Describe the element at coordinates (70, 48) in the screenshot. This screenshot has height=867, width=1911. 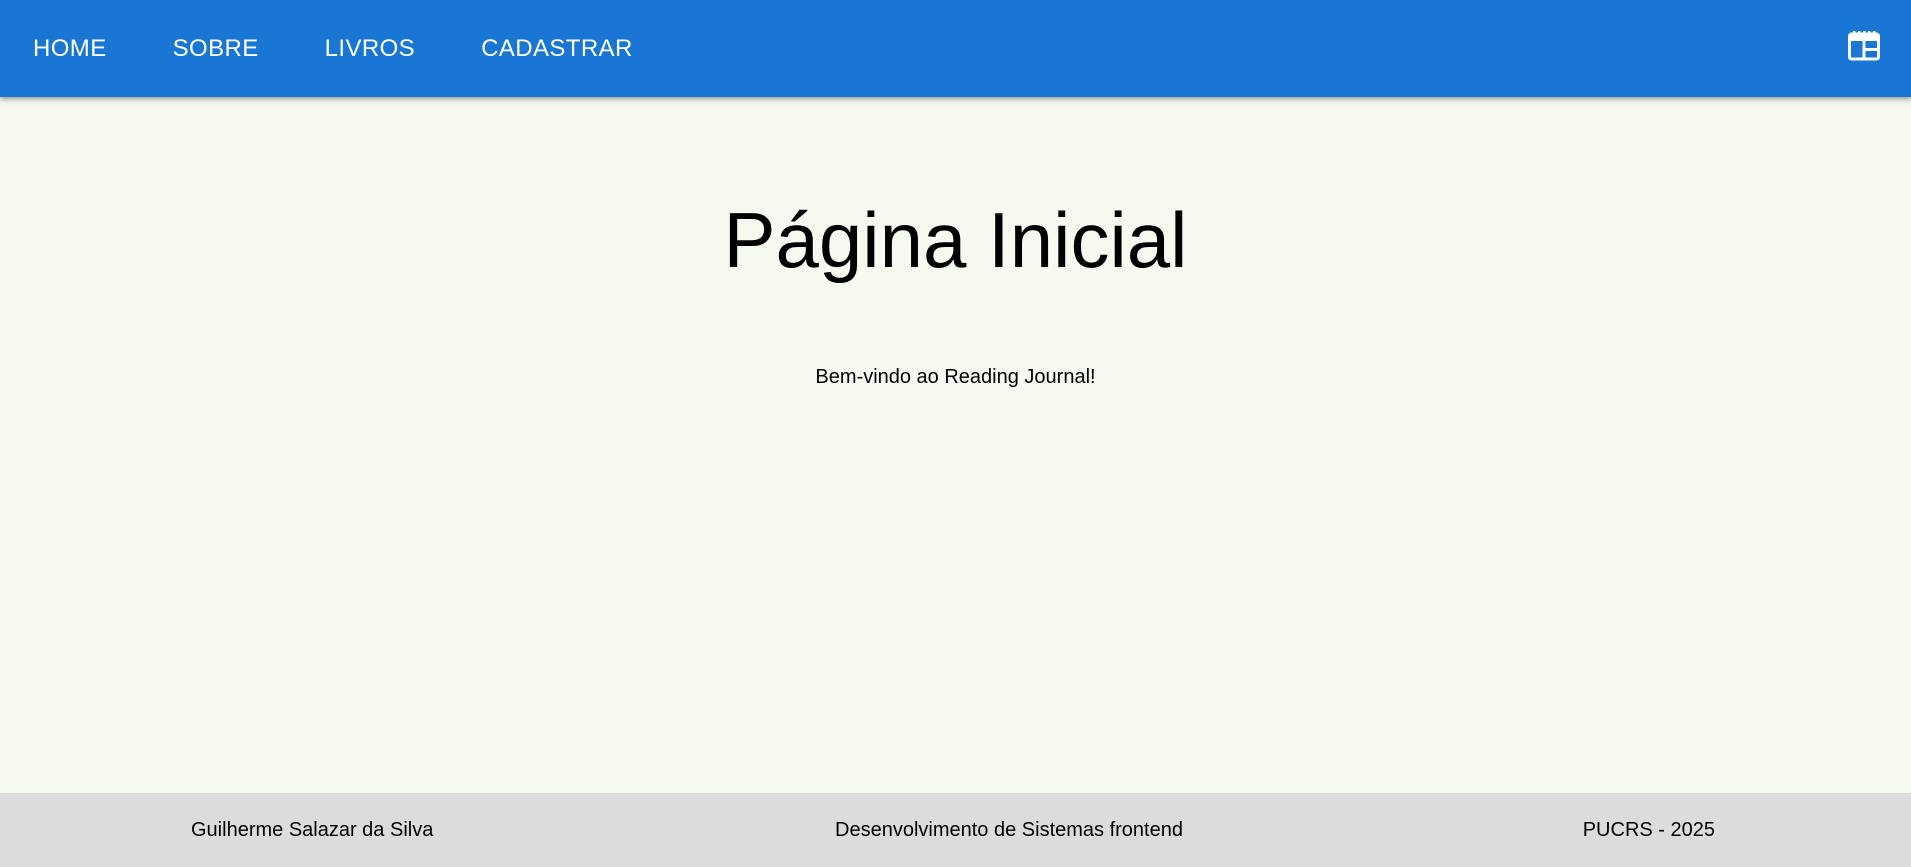
I see `nav-home-link: HOME` at that location.